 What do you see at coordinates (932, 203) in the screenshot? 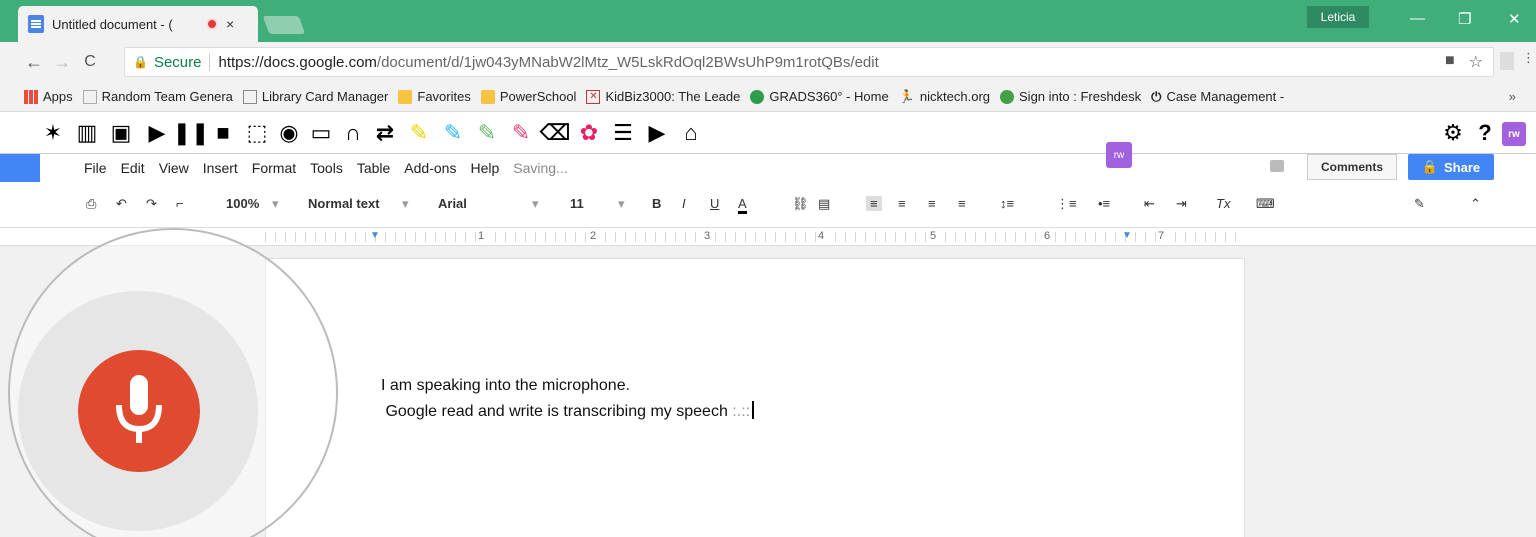
I see `align-right-icon: ≡` at bounding box center [932, 203].